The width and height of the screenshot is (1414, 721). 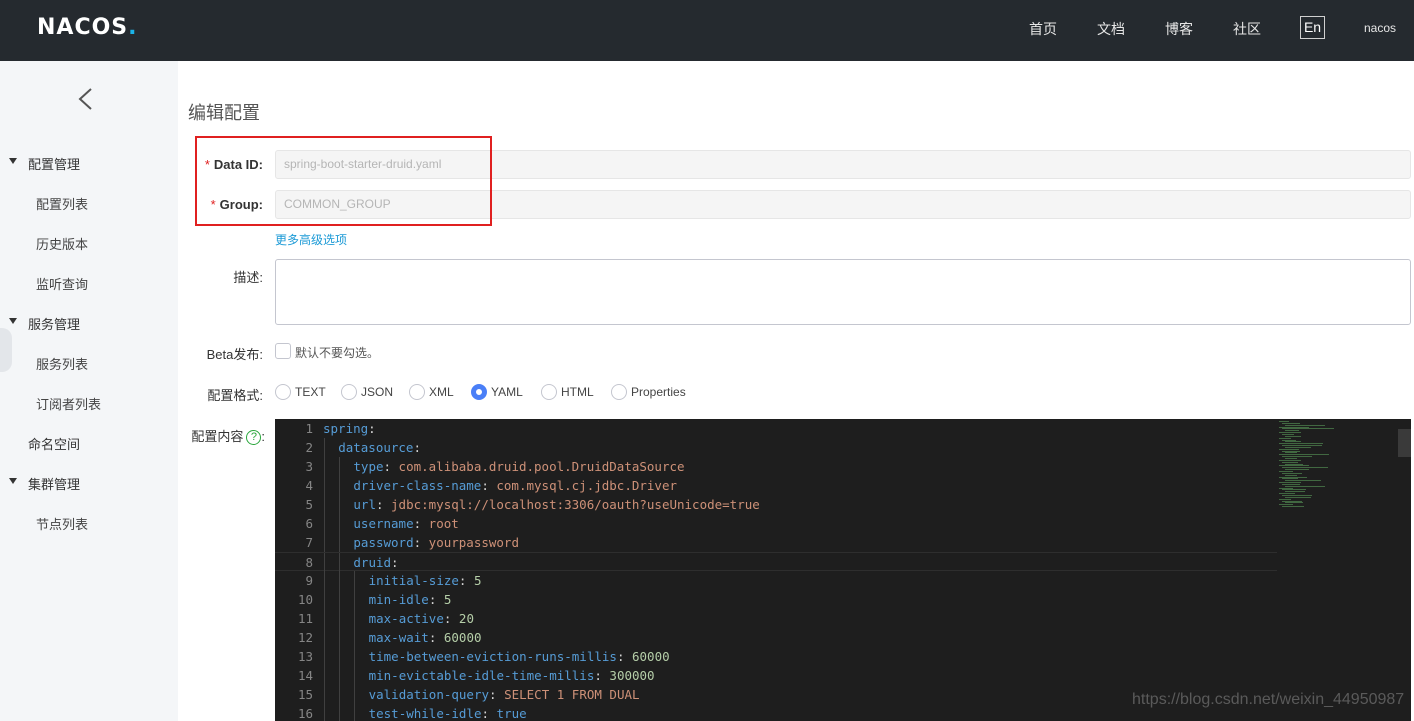 I want to click on description-textarea, so click(x=843, y=292).